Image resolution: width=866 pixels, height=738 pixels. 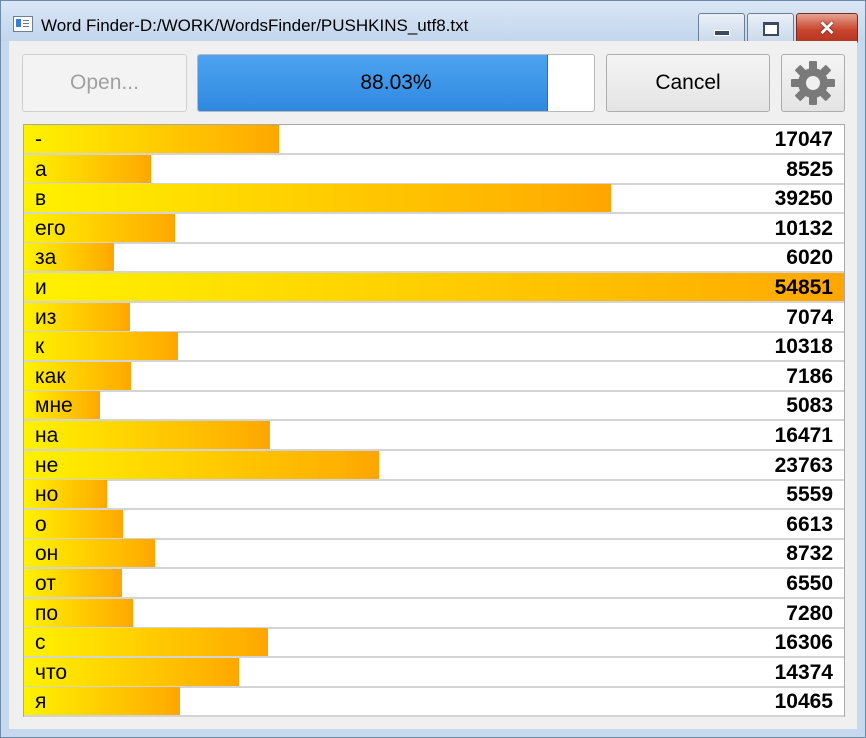 I want to click on word-count: 7074, so click(x=809, y=317).